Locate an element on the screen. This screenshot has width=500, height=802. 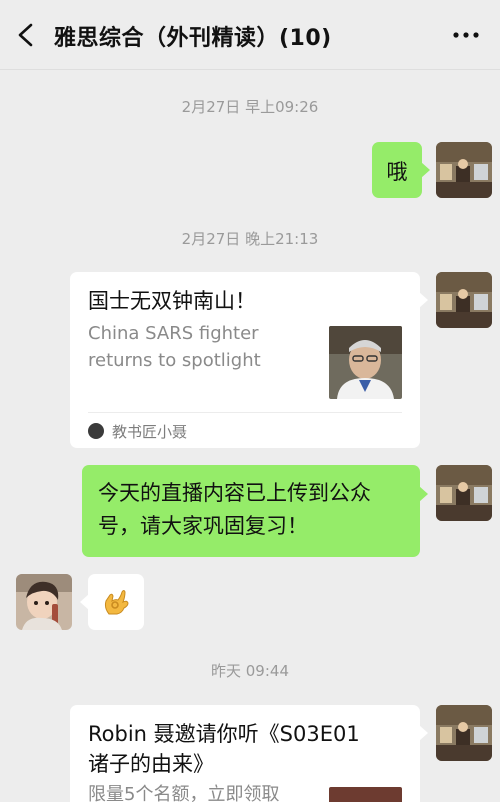
article-desc-line: China SARS fighter is located at coordinates (173, 333).